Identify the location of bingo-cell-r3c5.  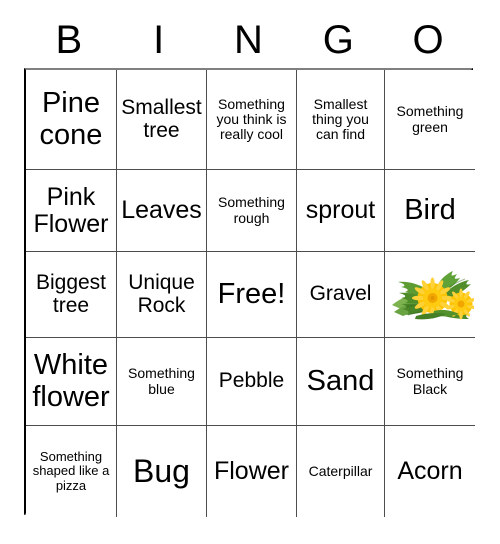
(430, 295).